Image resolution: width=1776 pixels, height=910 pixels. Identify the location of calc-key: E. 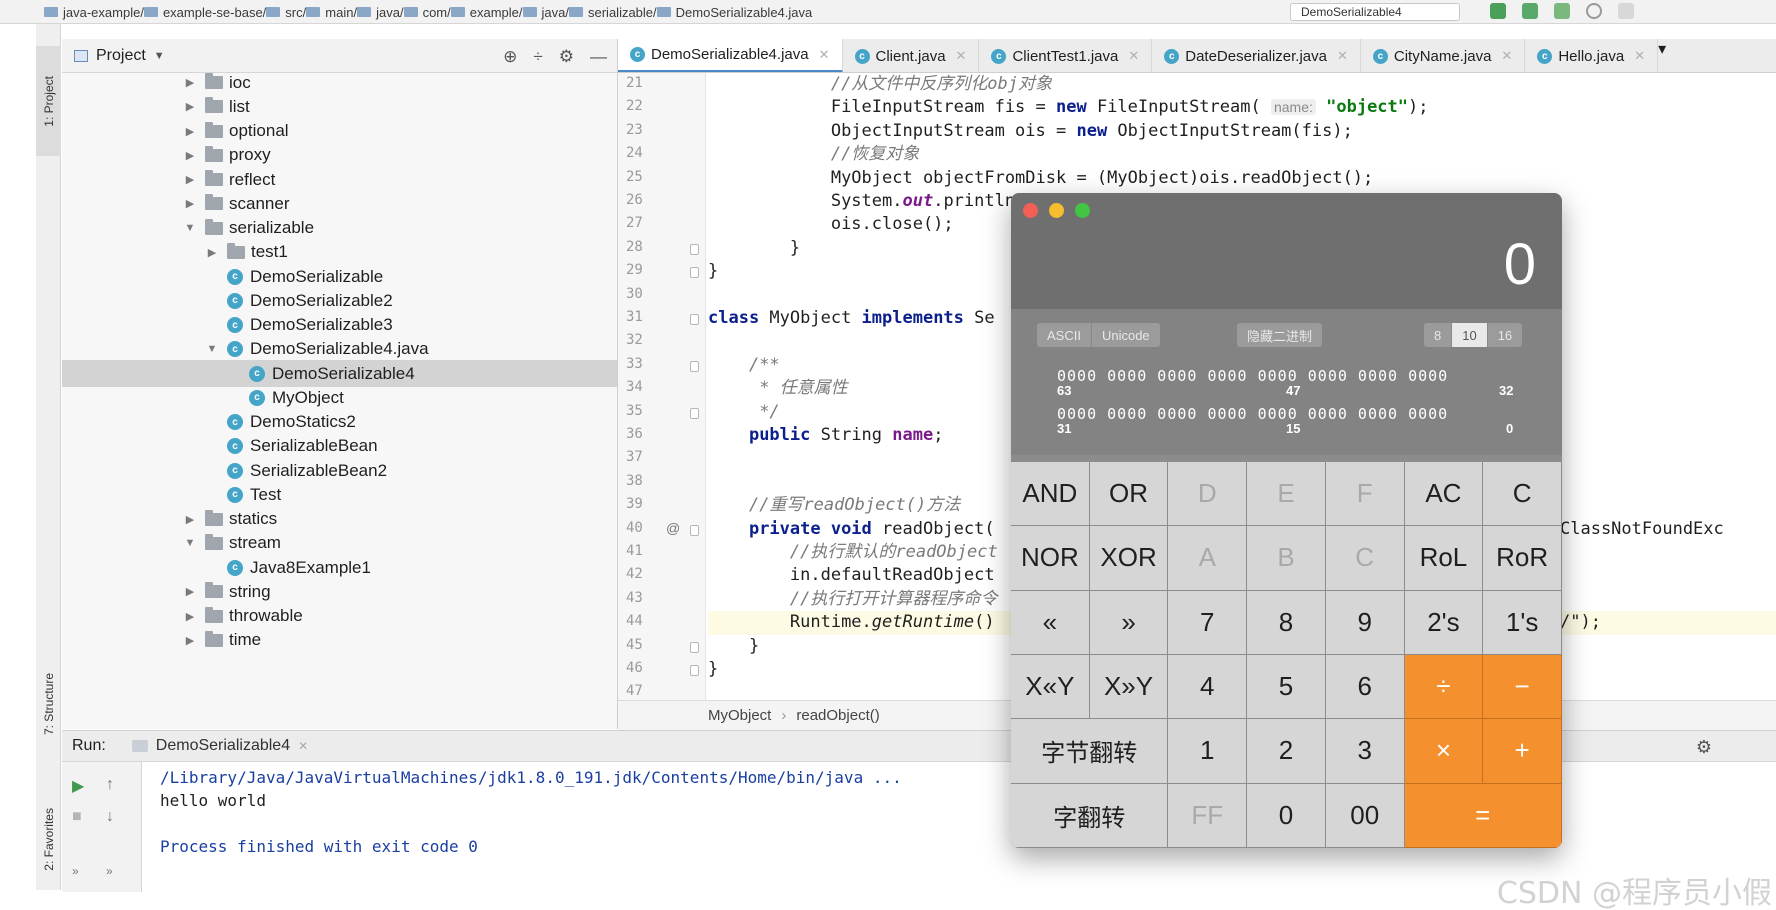
(1286, 494).